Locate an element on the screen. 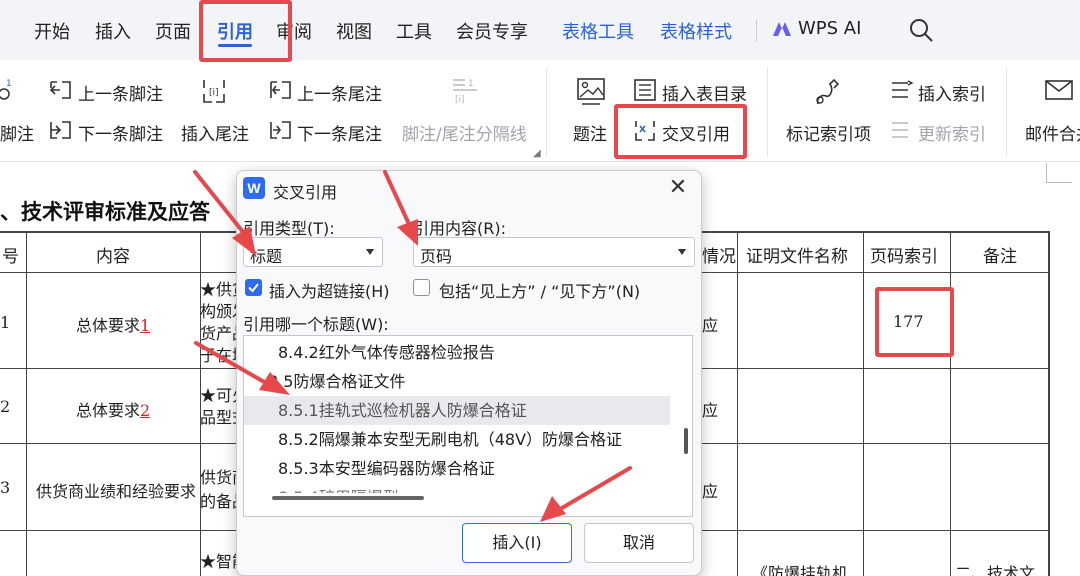 The height and width of the screenshot is (576, 1080). dialog-title: 交叉引用 is located at coordinates (305, 192).